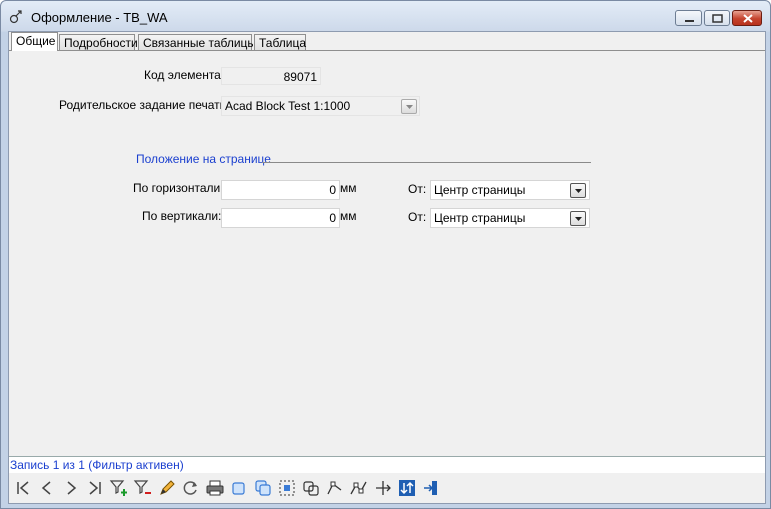 This screenshot has width=771, height=509. What do you see at coordinates (144, 105) in the screenshot?
I see `parent-job-label: Родительское задание печати:` at bounding box center [144, 105].